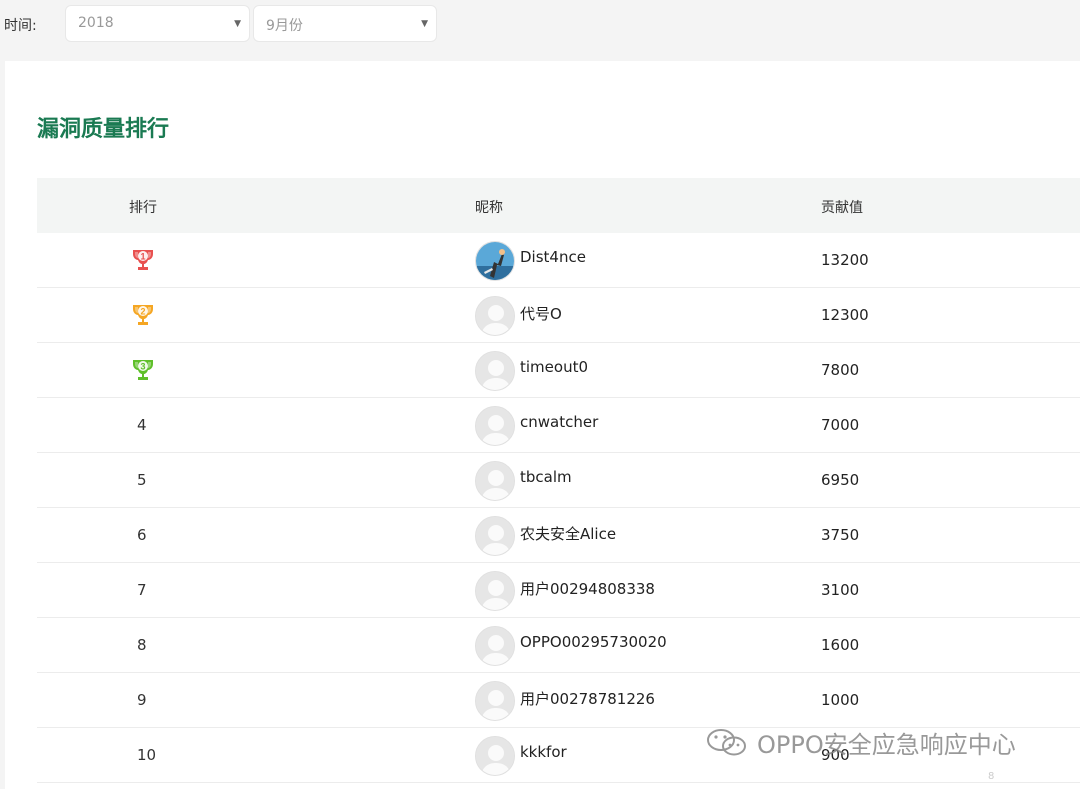 This screenshot has height=789, width=1080. Describe the element at coordinates (886, 744) in the screenshot. I see `watermark-text: OPPO安全应急响应中心` at that location.